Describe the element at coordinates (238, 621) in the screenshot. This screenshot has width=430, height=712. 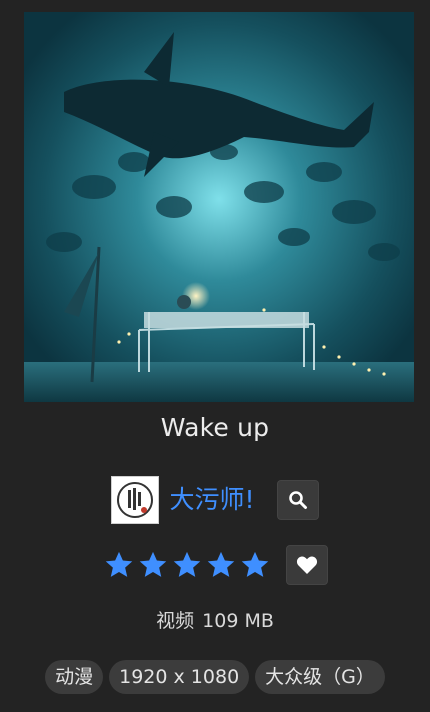
I see `file-size: 109 MB` at that location.